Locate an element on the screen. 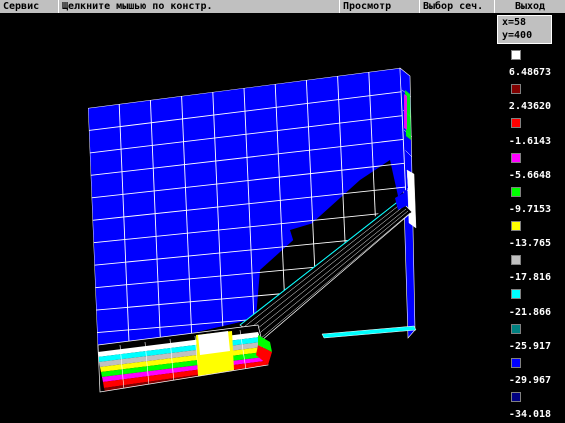  legend-label: -34.018 is located at coordinates (530, 415).